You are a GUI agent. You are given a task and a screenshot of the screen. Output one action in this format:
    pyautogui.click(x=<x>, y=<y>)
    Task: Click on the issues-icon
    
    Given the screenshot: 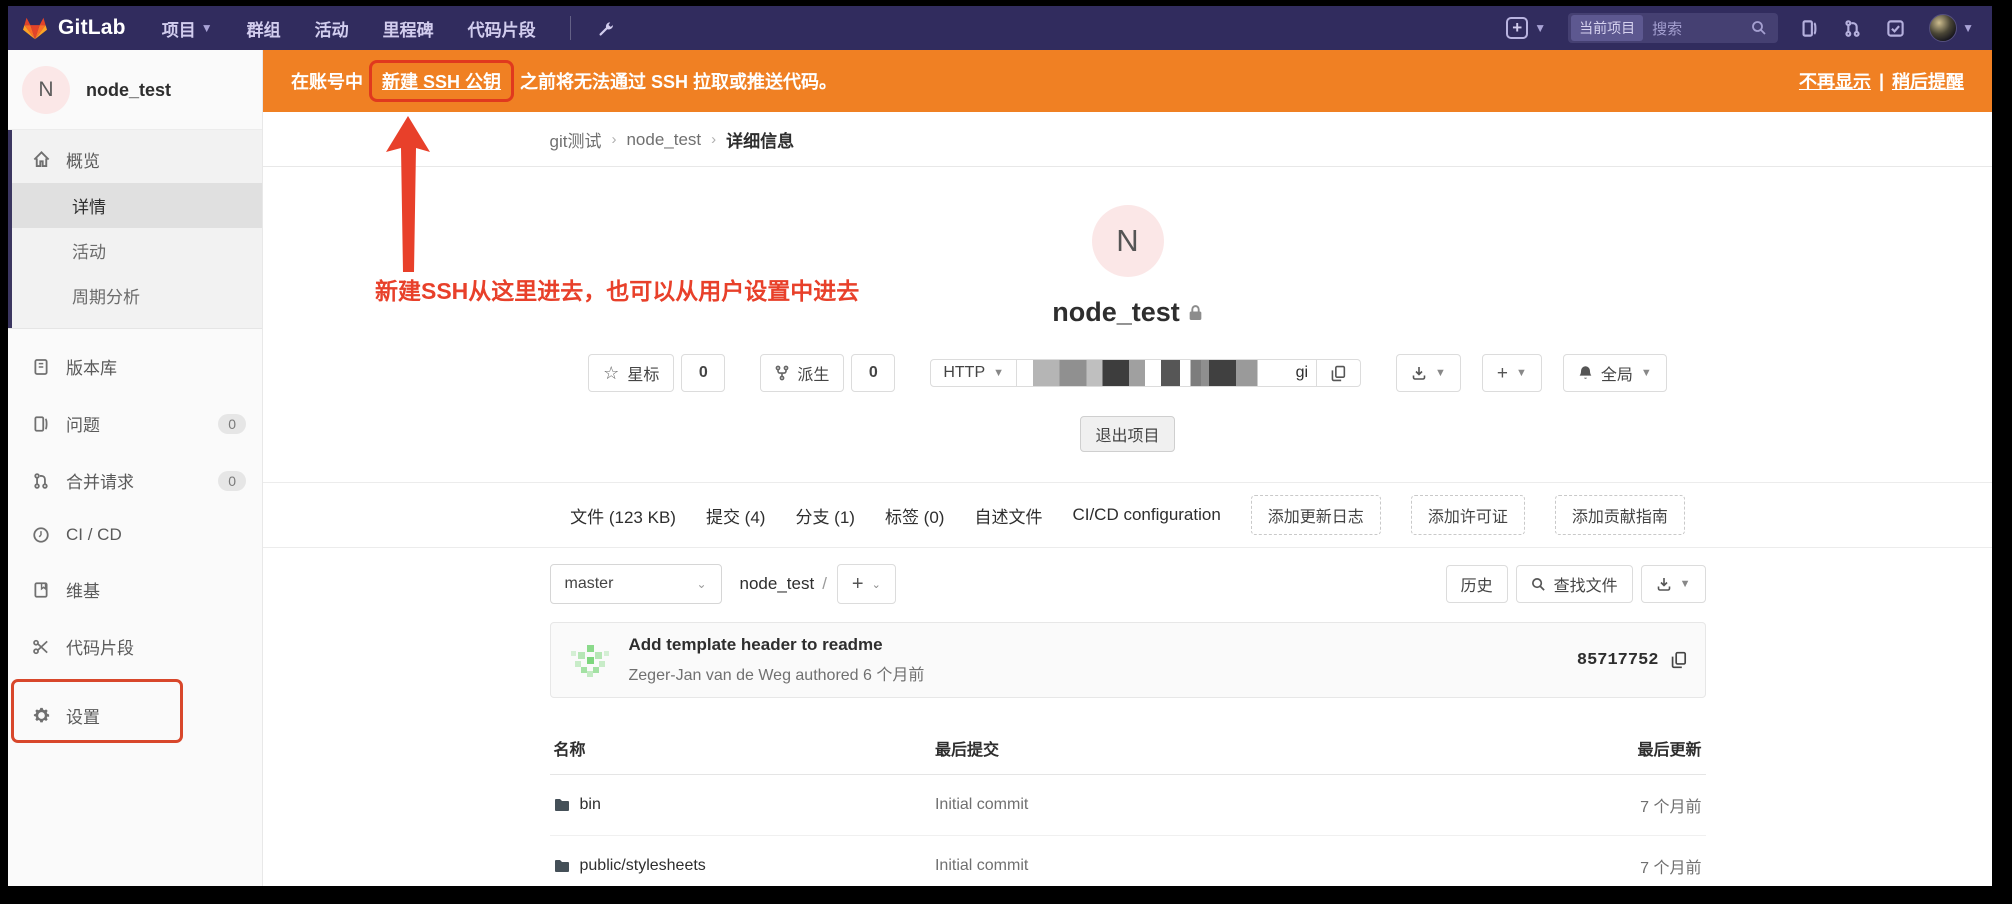 What is the action you would take?
    pyautogui.click(x=1809, y=28)
    